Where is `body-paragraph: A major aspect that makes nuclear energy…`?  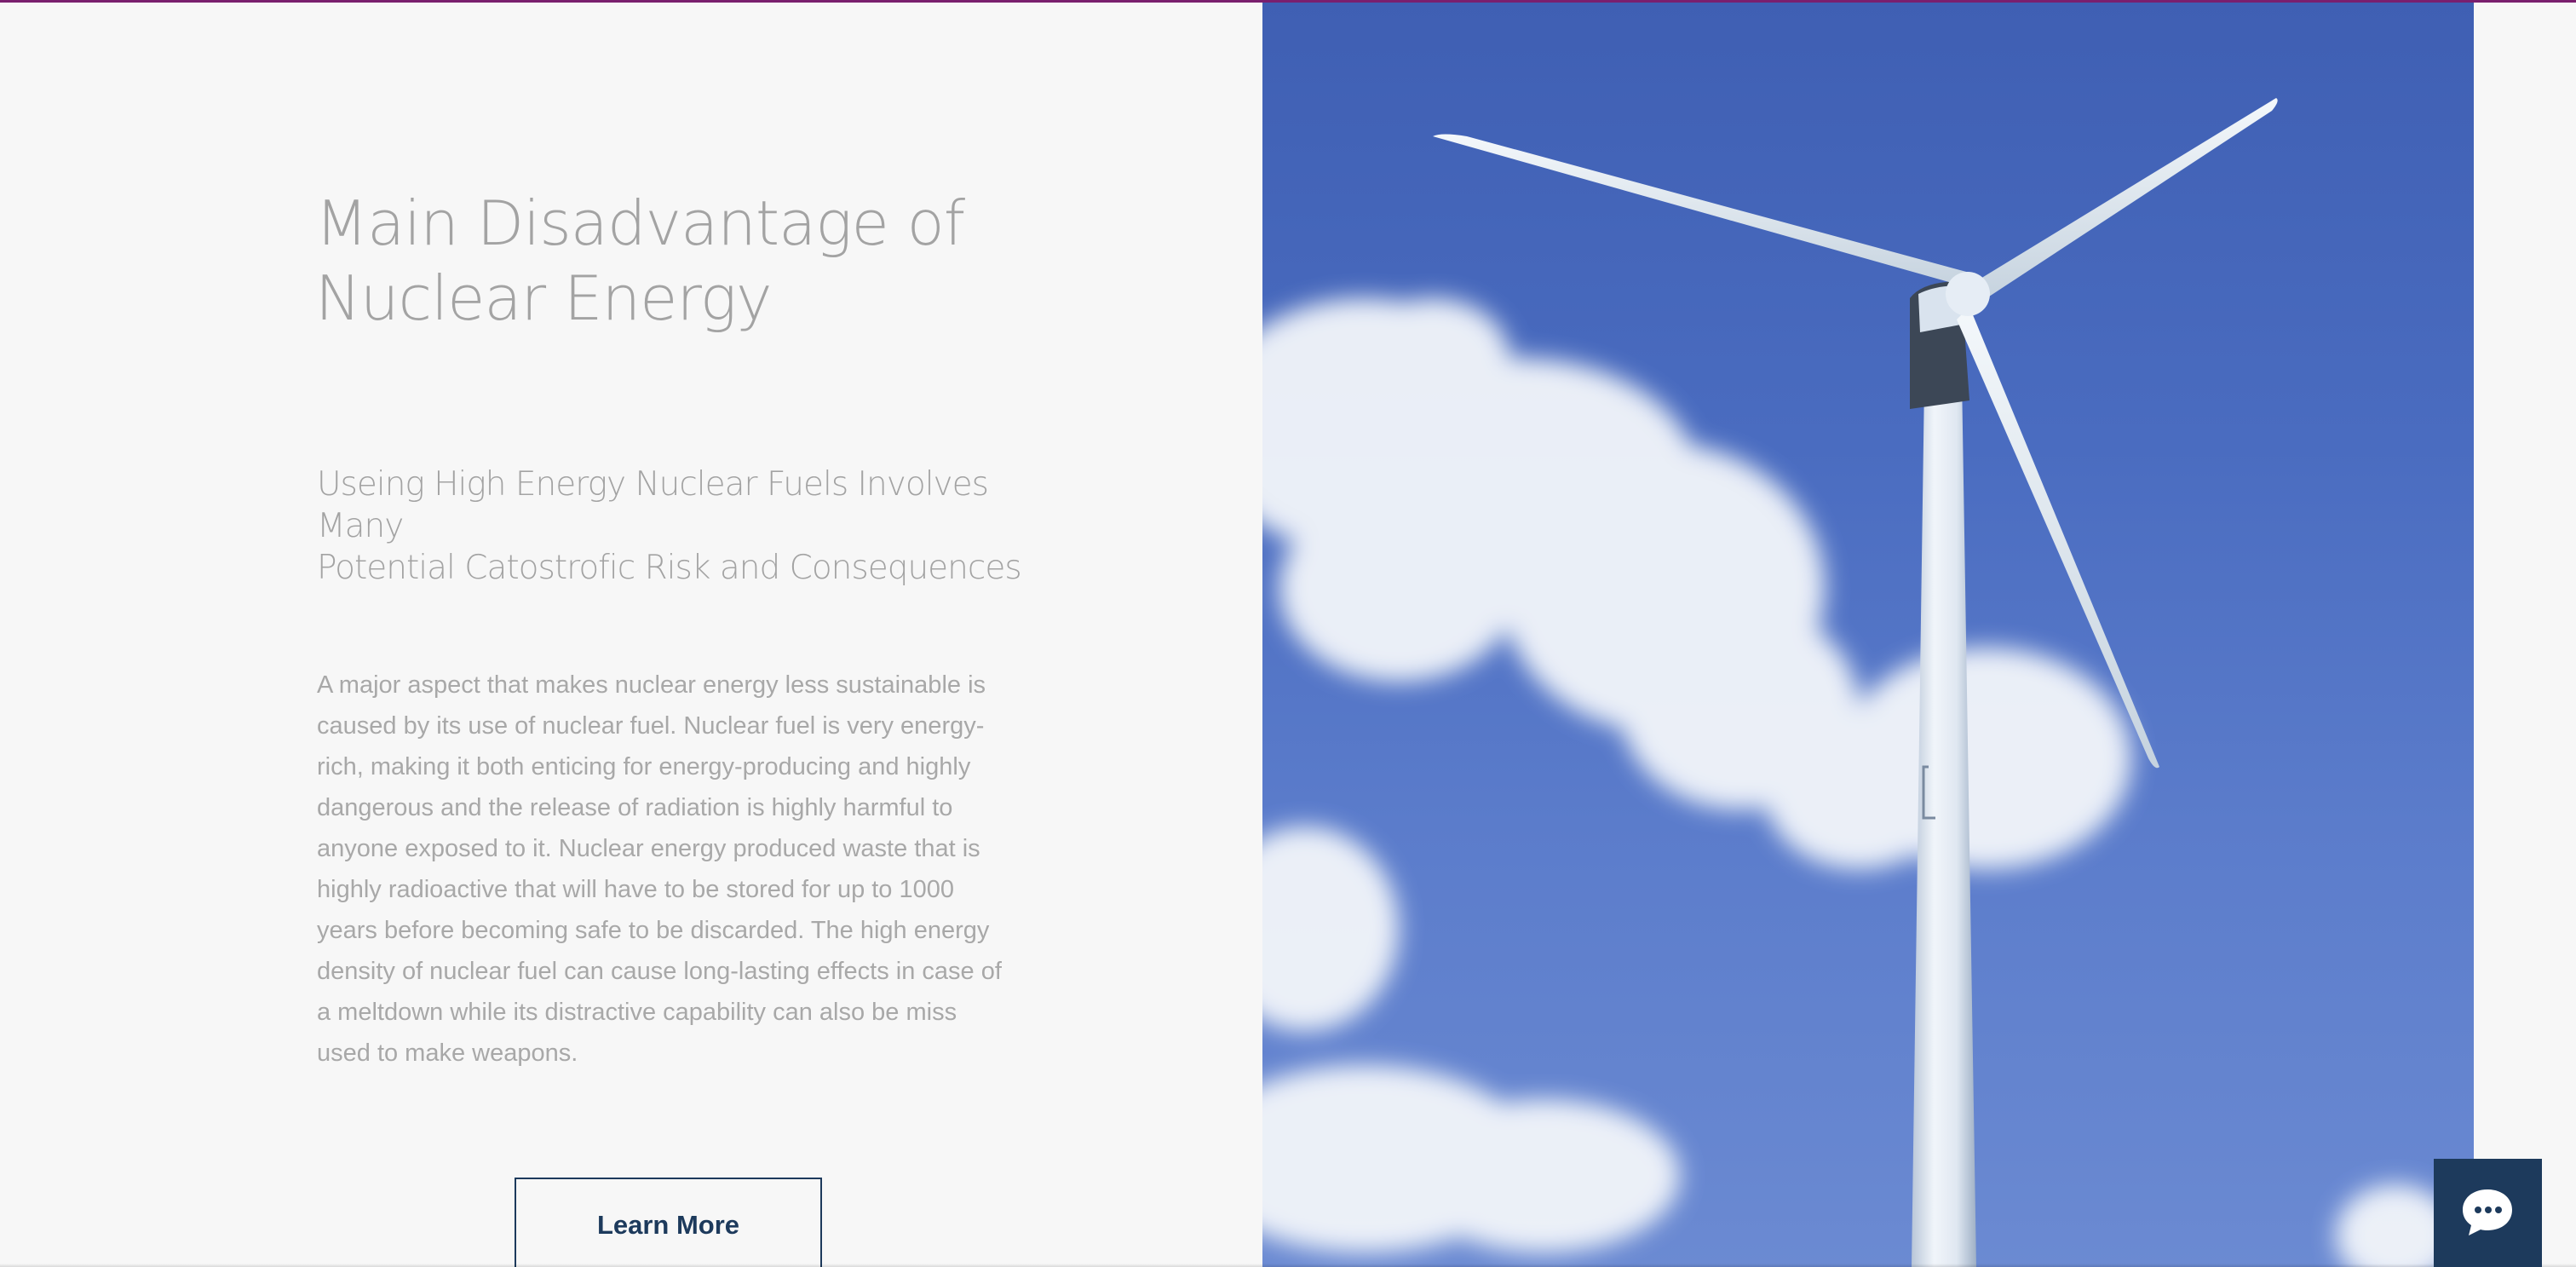
body-paragraph: A major aspect that makes nuclear energy… is located at coordinates (674, 869).